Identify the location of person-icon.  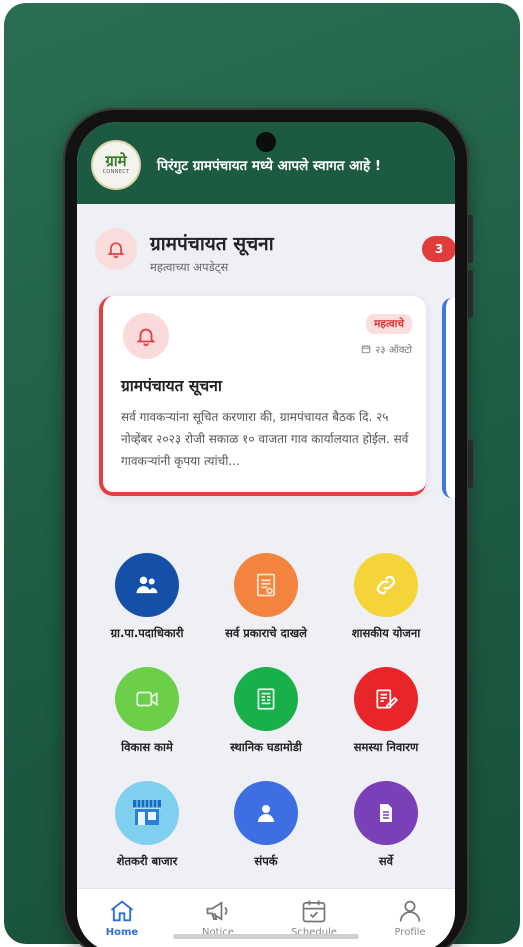
(266, 813).